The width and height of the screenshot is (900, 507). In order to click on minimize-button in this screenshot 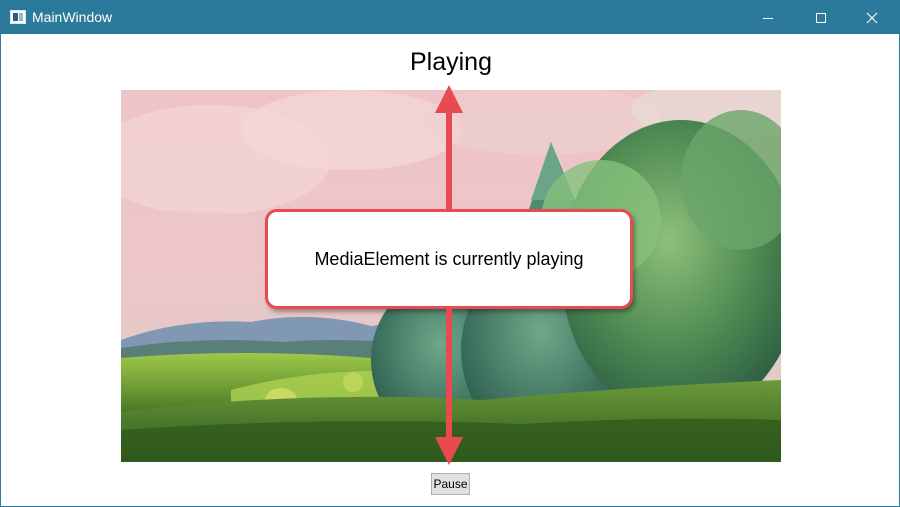, I will do `click(768, 17)`.